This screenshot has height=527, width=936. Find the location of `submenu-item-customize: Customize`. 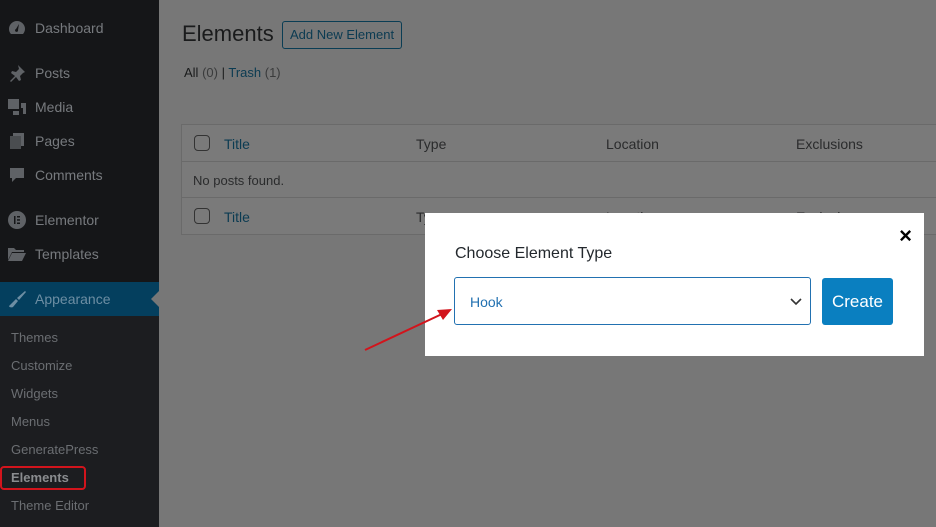

submenu-item-customize: Customize is located at coordinates (41, 365).